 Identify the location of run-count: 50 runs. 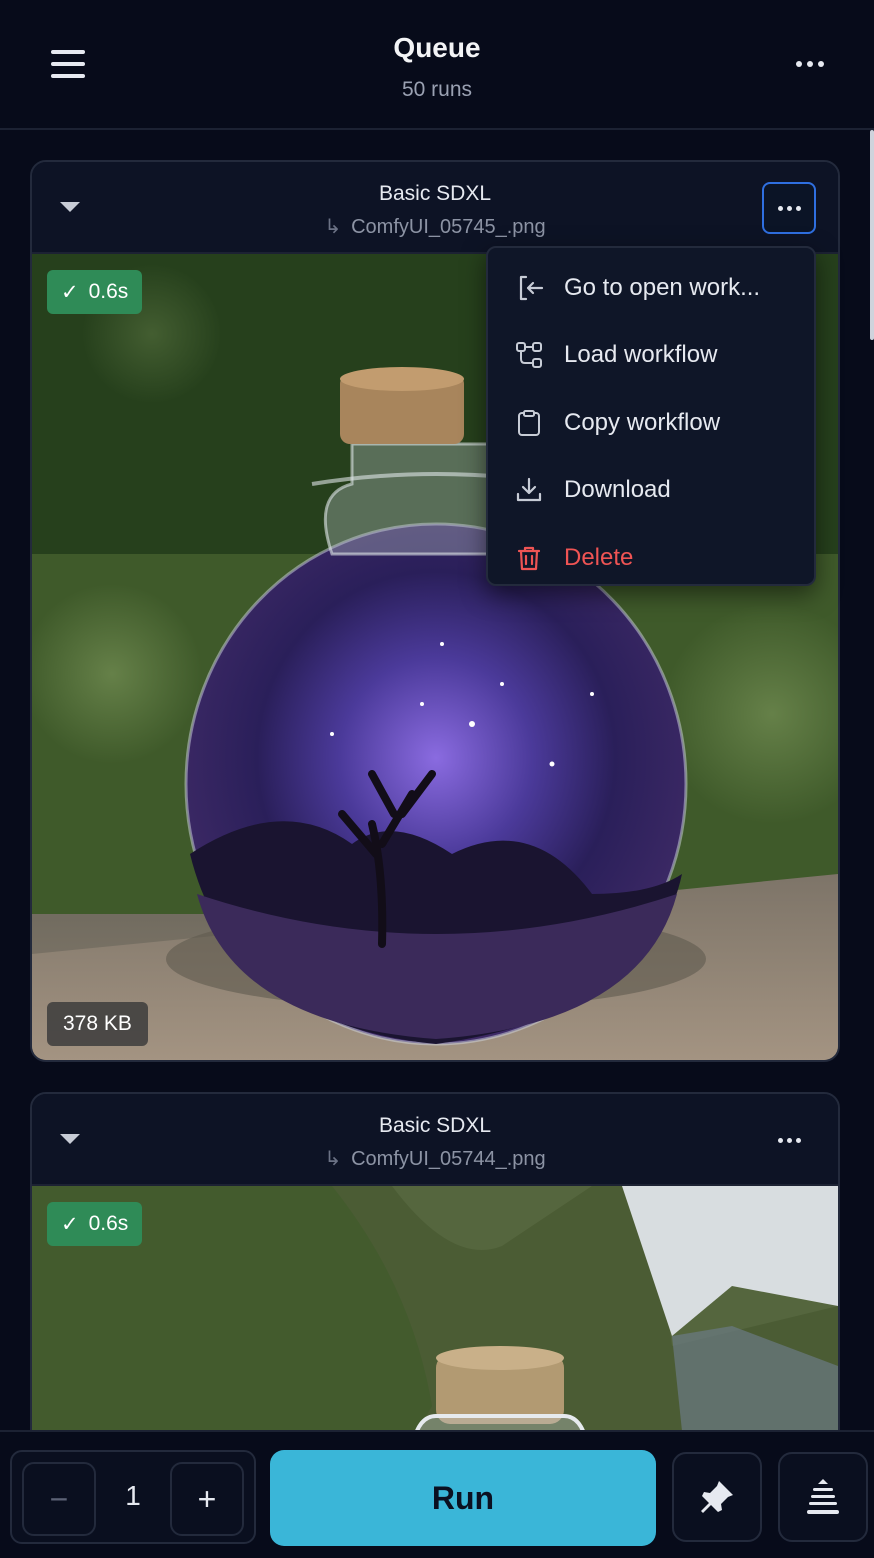
(437, 89).